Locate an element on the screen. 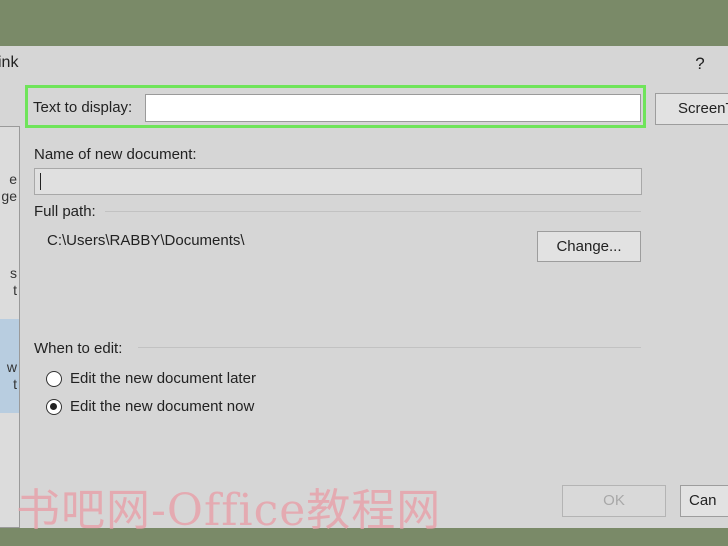 Image resolution: width=728 pixels, height=546 pixels. link-to-item-label: s is located at coordinates (13, 273).